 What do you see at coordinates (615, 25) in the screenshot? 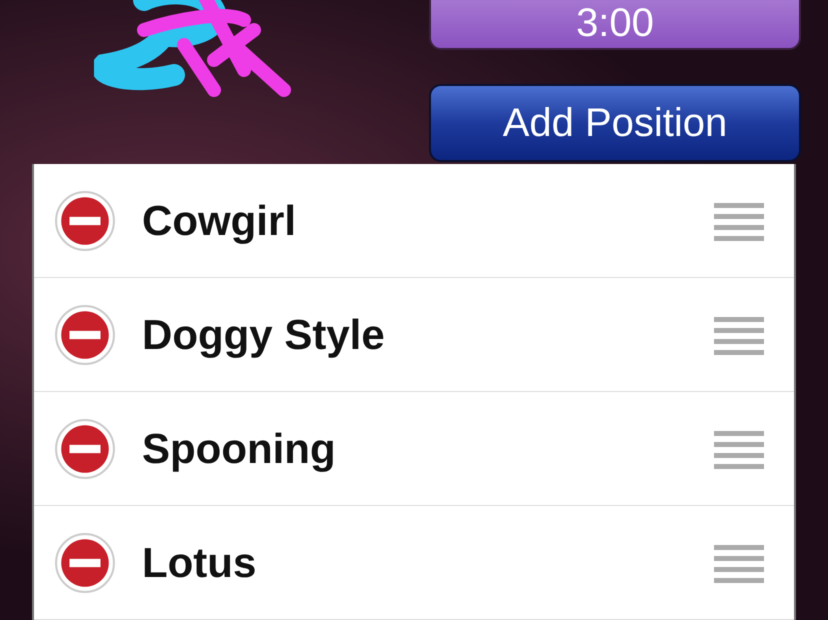
I see `timer-button: 3:00` at bounding box center [615, 25].